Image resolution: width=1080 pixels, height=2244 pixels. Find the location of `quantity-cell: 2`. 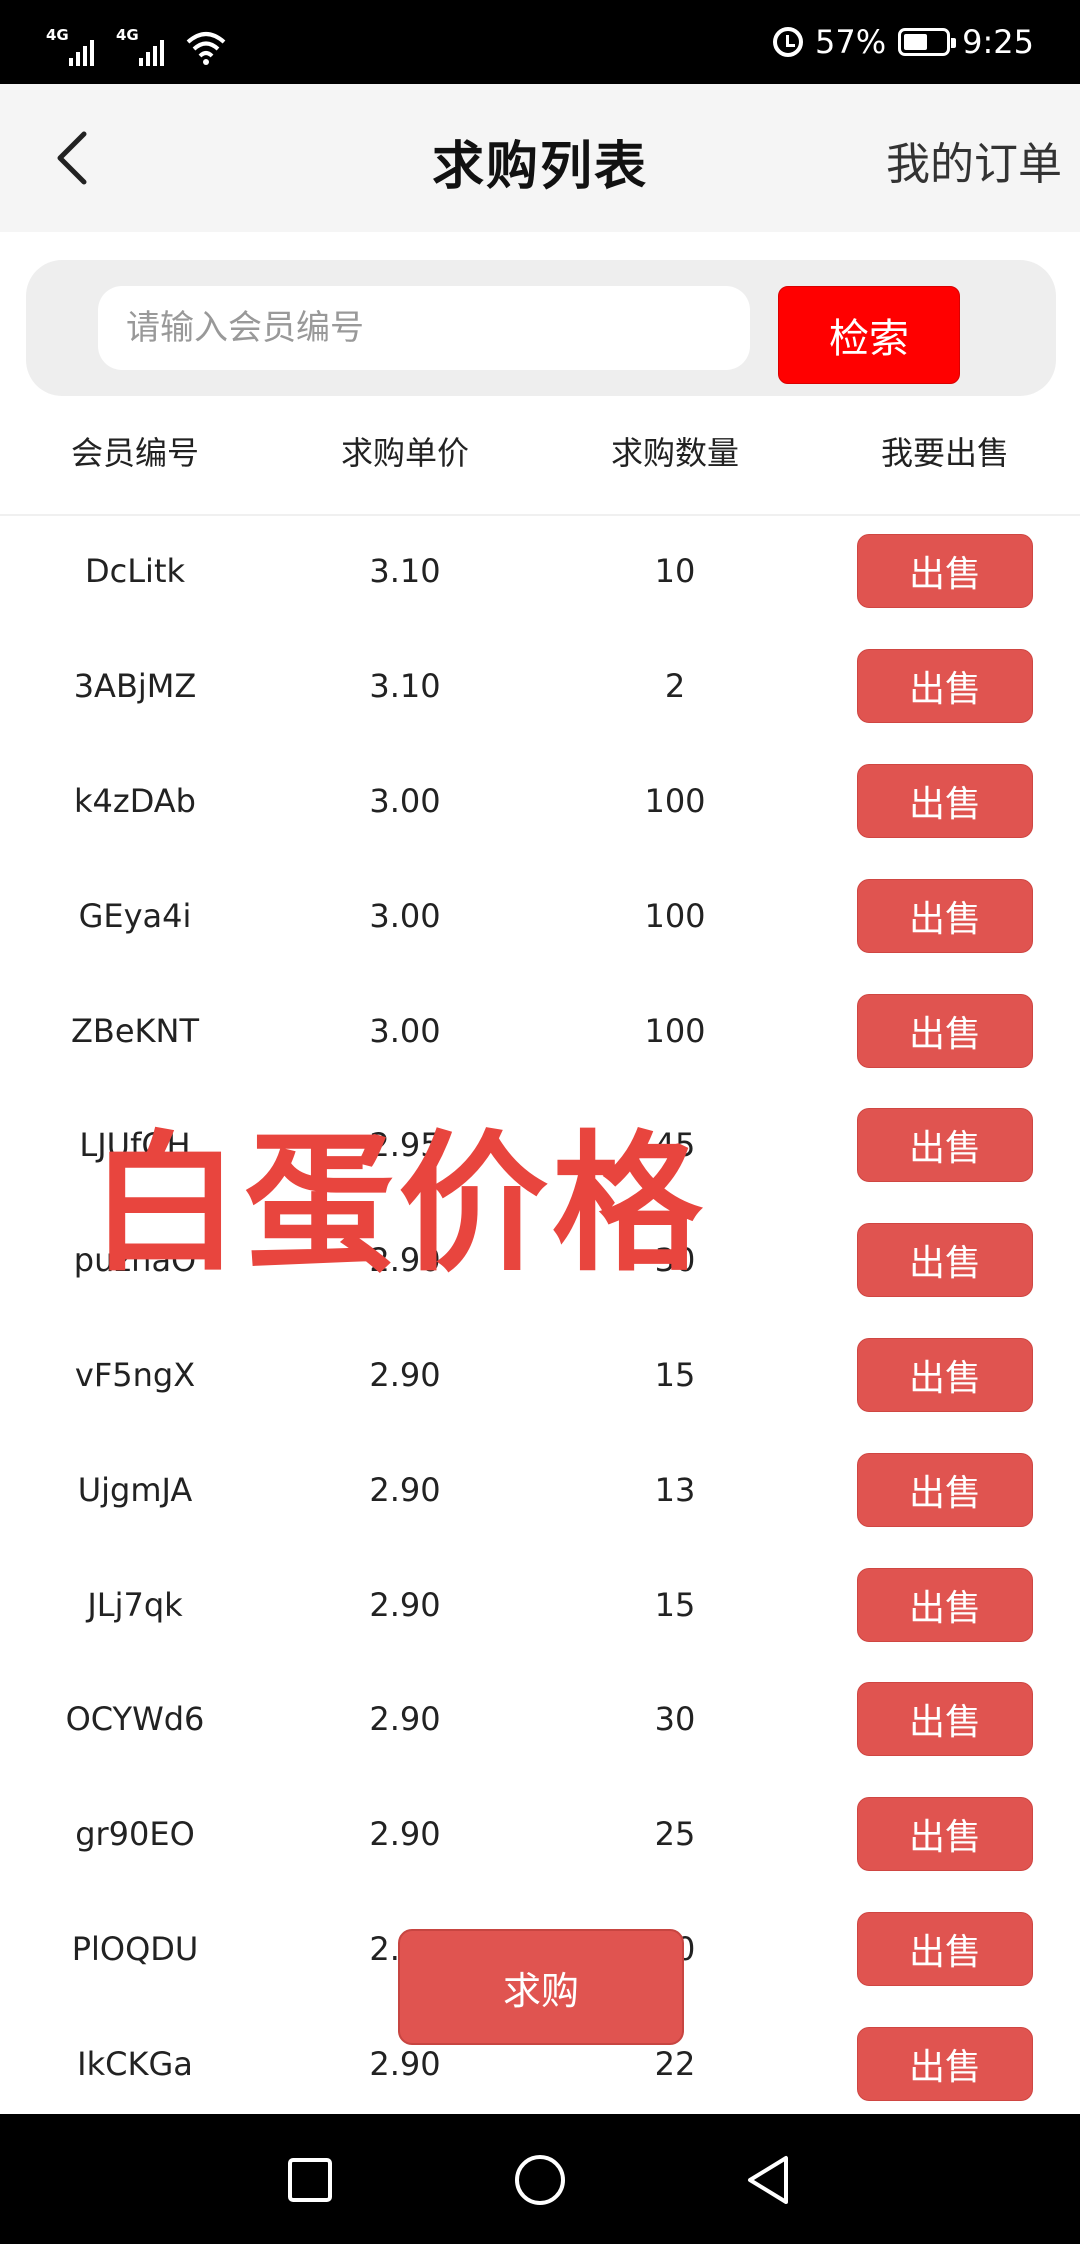

quantity-cell: 2 is located at coordinates (675, 686).